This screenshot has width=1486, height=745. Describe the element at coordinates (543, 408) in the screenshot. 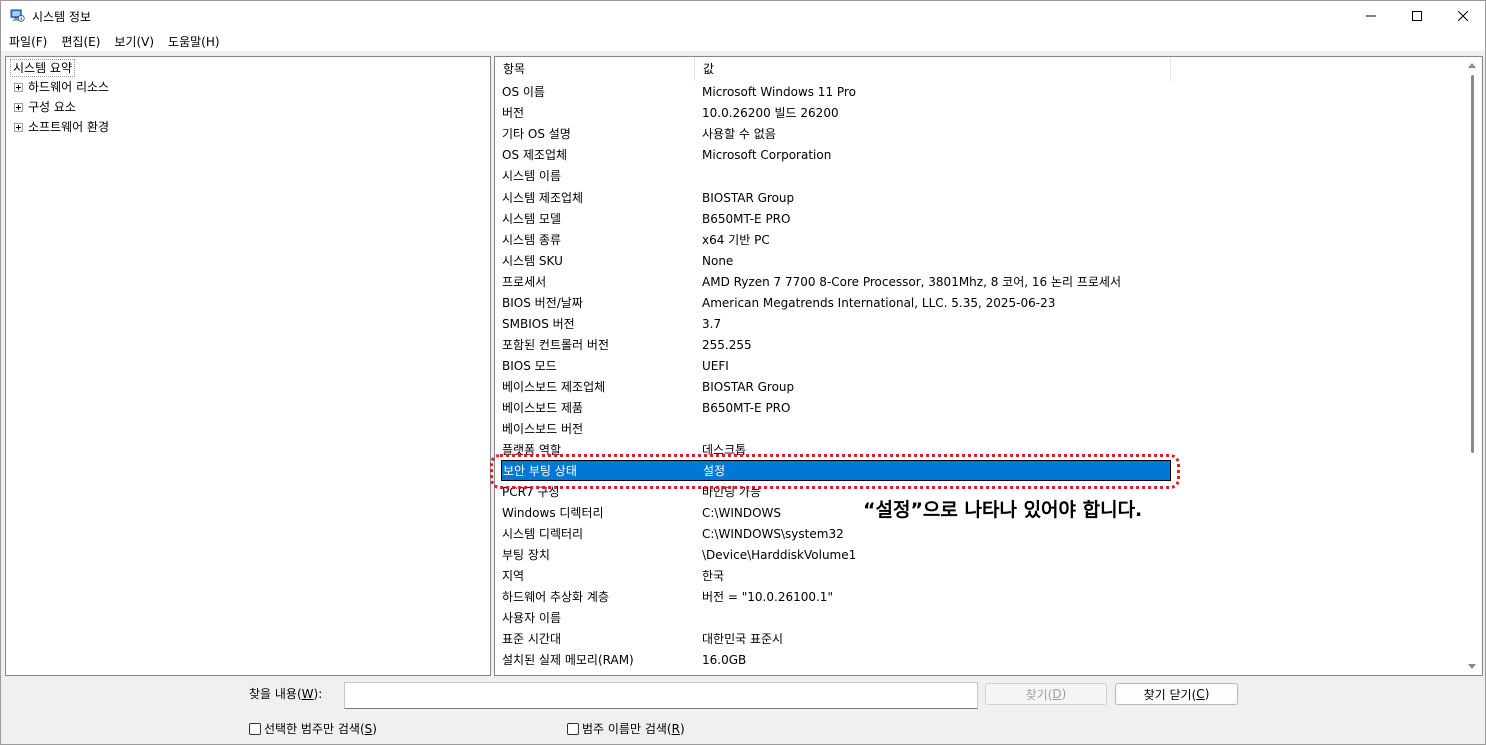

I see `row-item-cell: 베이스보드 제품` at that location.